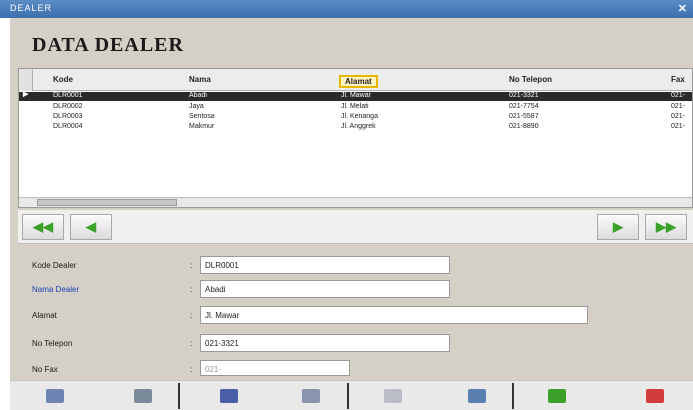  I want to click on cell-alamat: Jl. Anggrek, so click(358, 126).